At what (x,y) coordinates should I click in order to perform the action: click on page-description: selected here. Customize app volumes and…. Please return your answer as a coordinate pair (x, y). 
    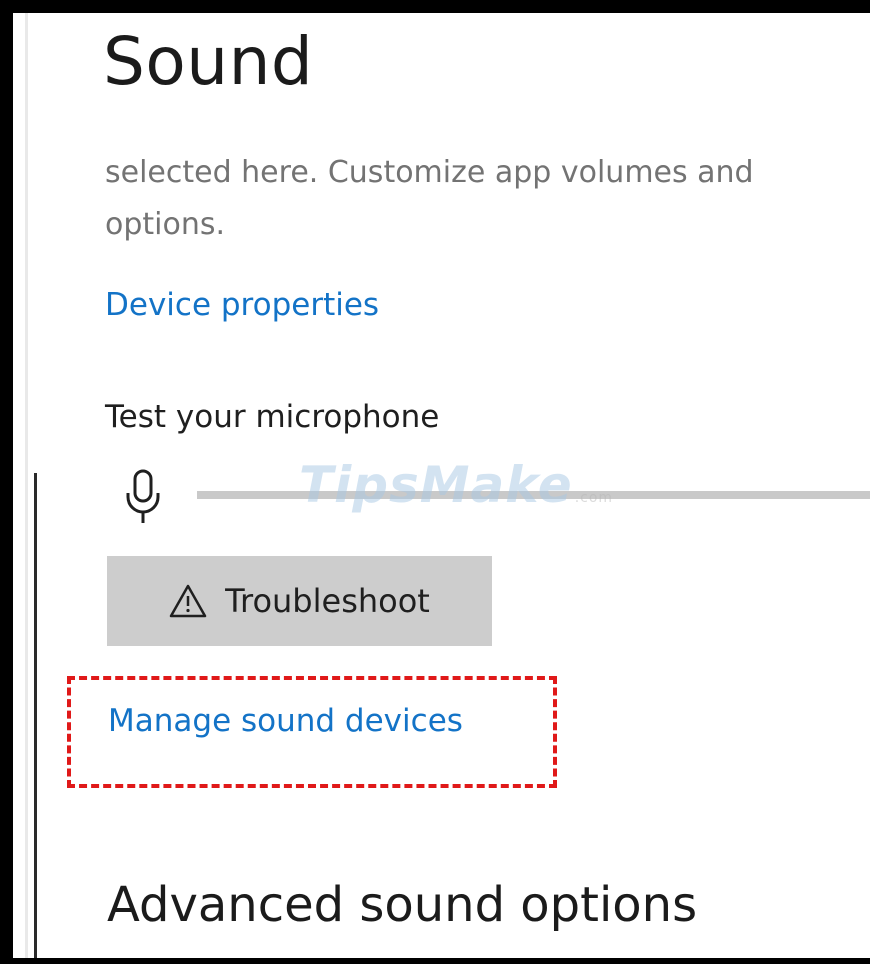
    Looking at the image, I should click on (429, 199).